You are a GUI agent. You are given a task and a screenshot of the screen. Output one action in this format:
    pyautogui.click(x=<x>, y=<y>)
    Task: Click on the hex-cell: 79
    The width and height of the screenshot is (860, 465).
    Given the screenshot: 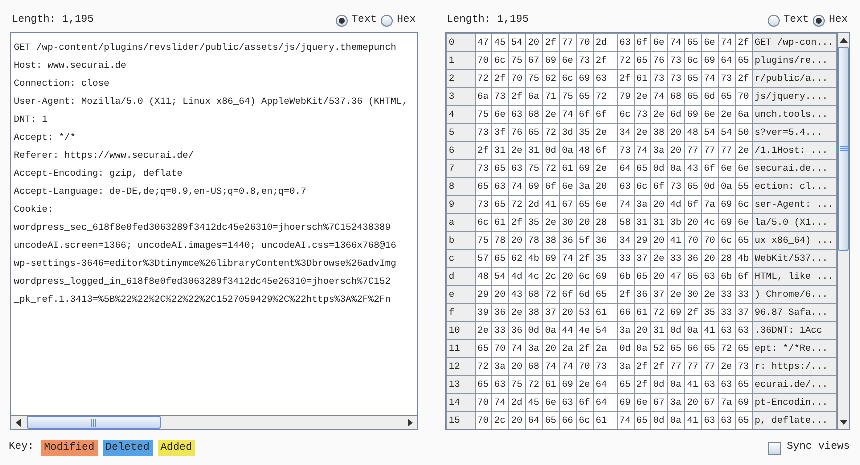 What is the action you would take?
    pyautogui.click(x=625, y=97)
    